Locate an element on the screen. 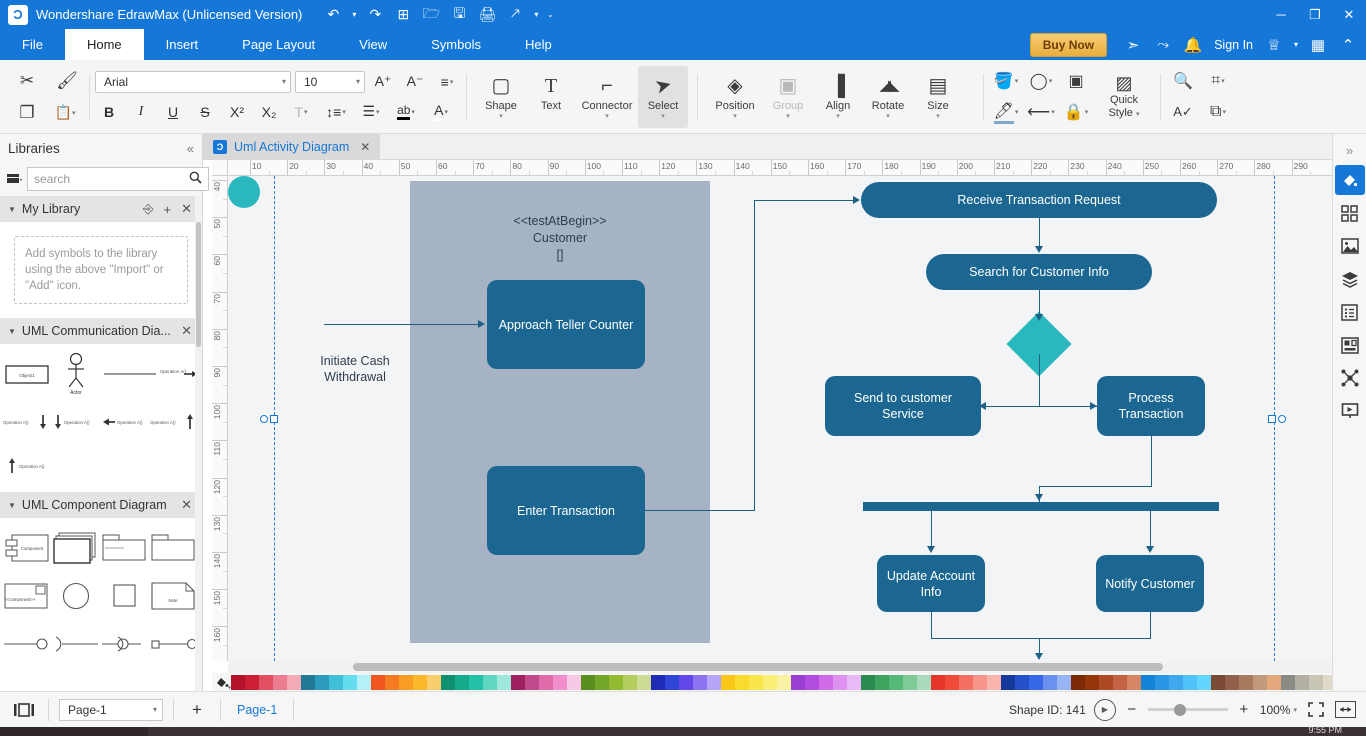 Image resolution: width=1366 pixels, height=736 pixels. zoom-slider-knob is located at coordinates (1179, 709).